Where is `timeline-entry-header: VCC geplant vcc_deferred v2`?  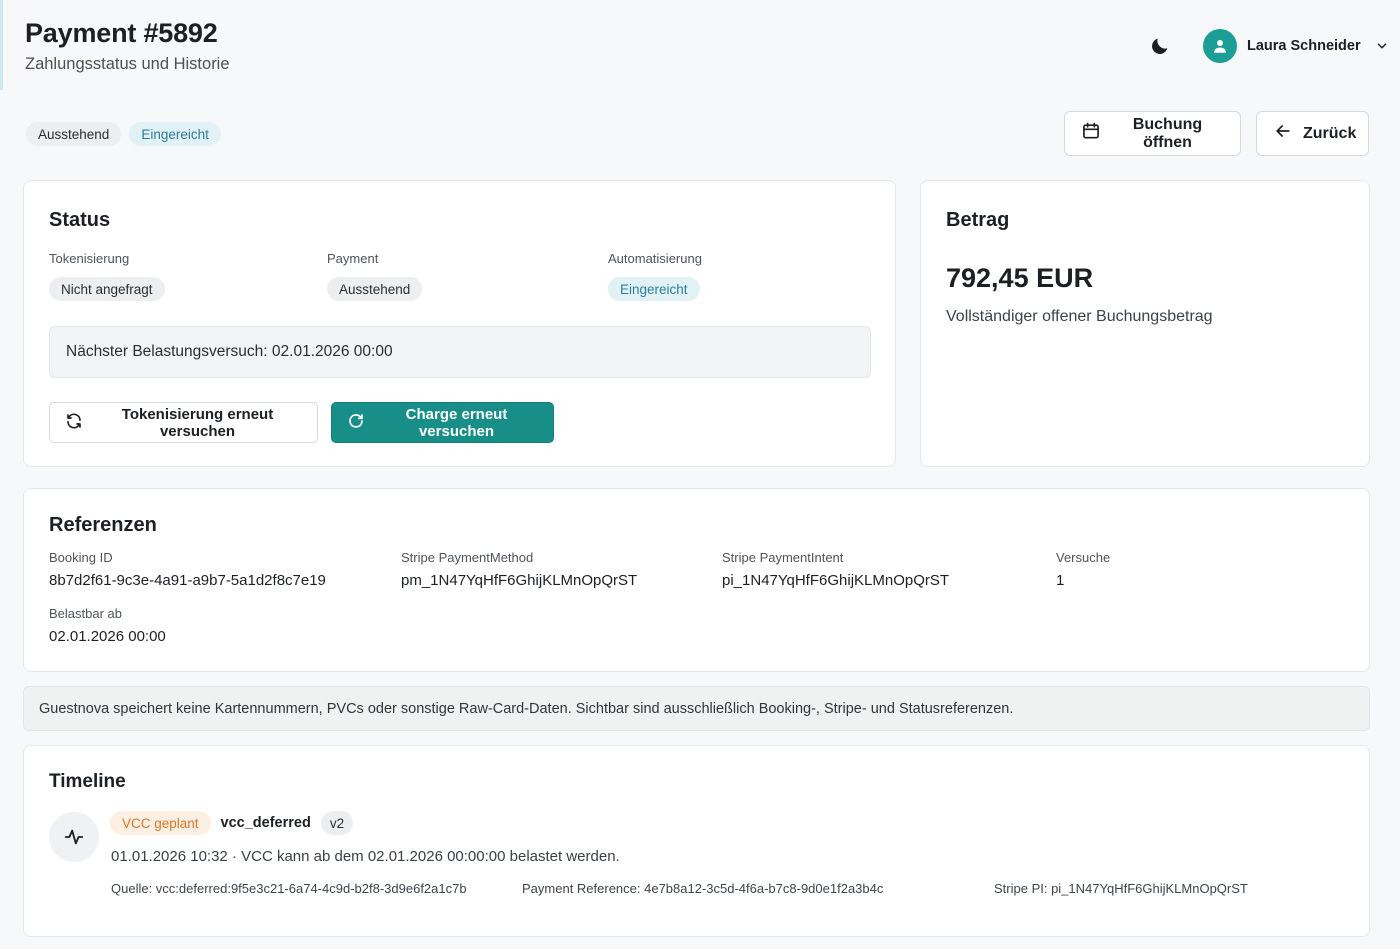
timeline-entry-header: VCC geplant vcc_deferred v2 is located at coordinates (232, 823).